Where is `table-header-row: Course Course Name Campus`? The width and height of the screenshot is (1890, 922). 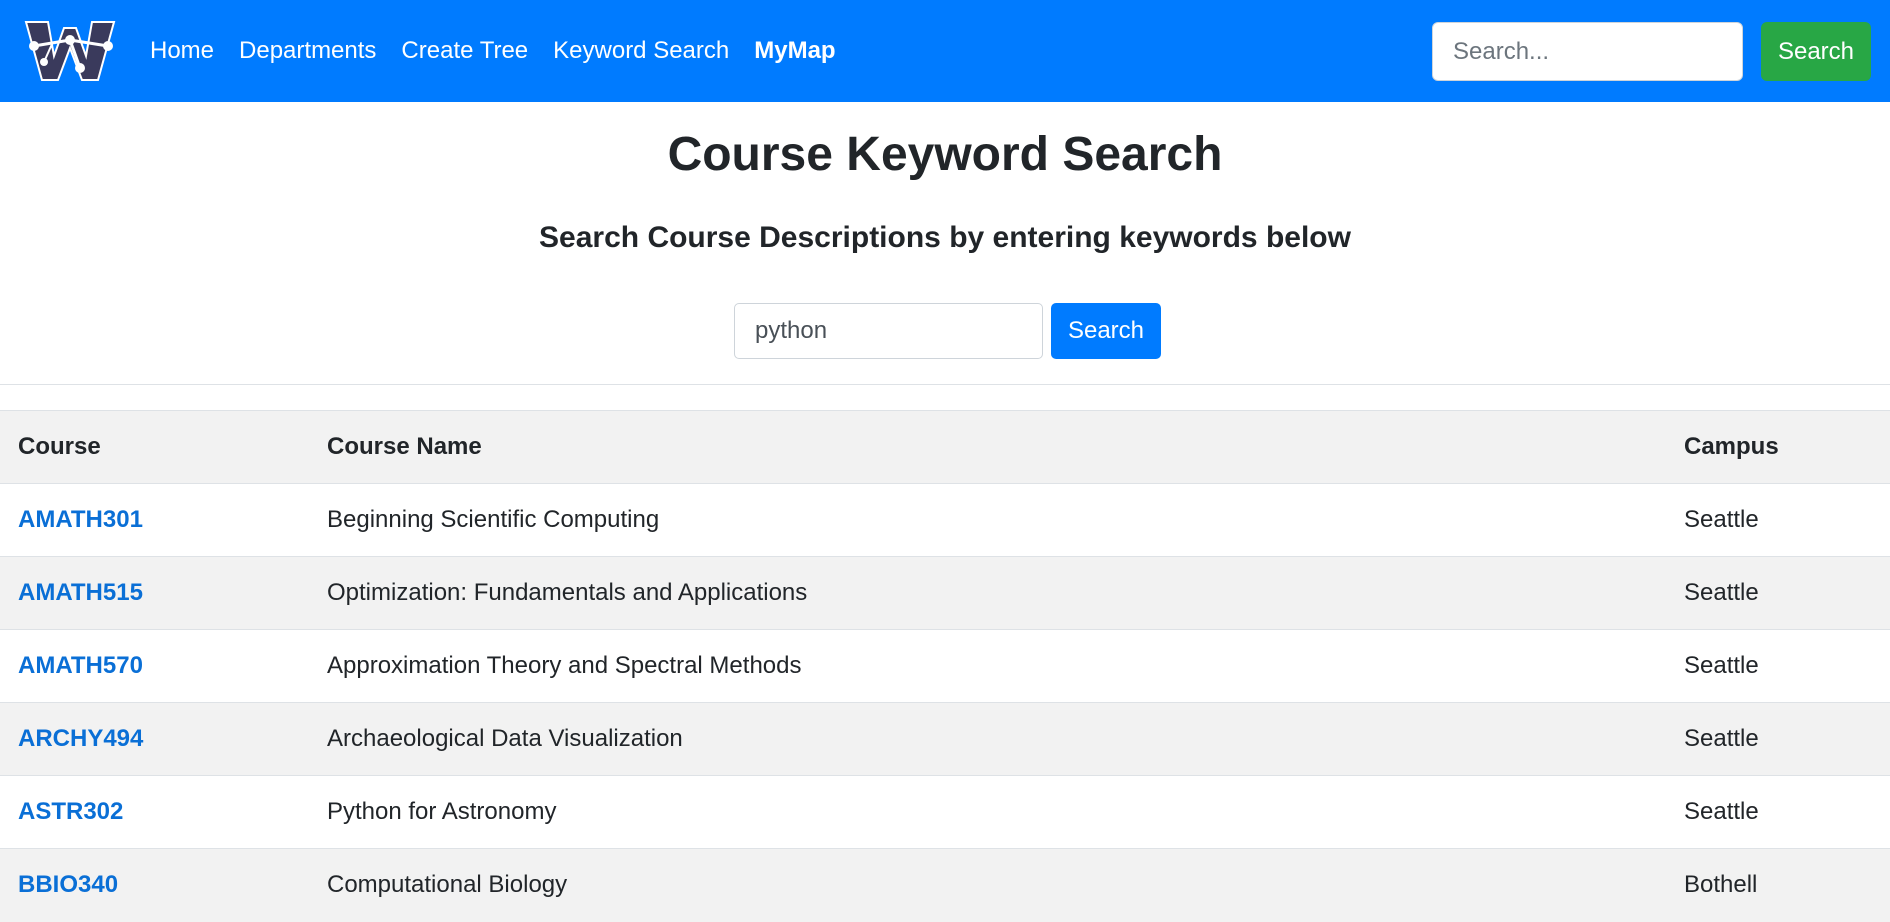 table-header-row: Course Course Name Campus is located at coordinates (945, 447).